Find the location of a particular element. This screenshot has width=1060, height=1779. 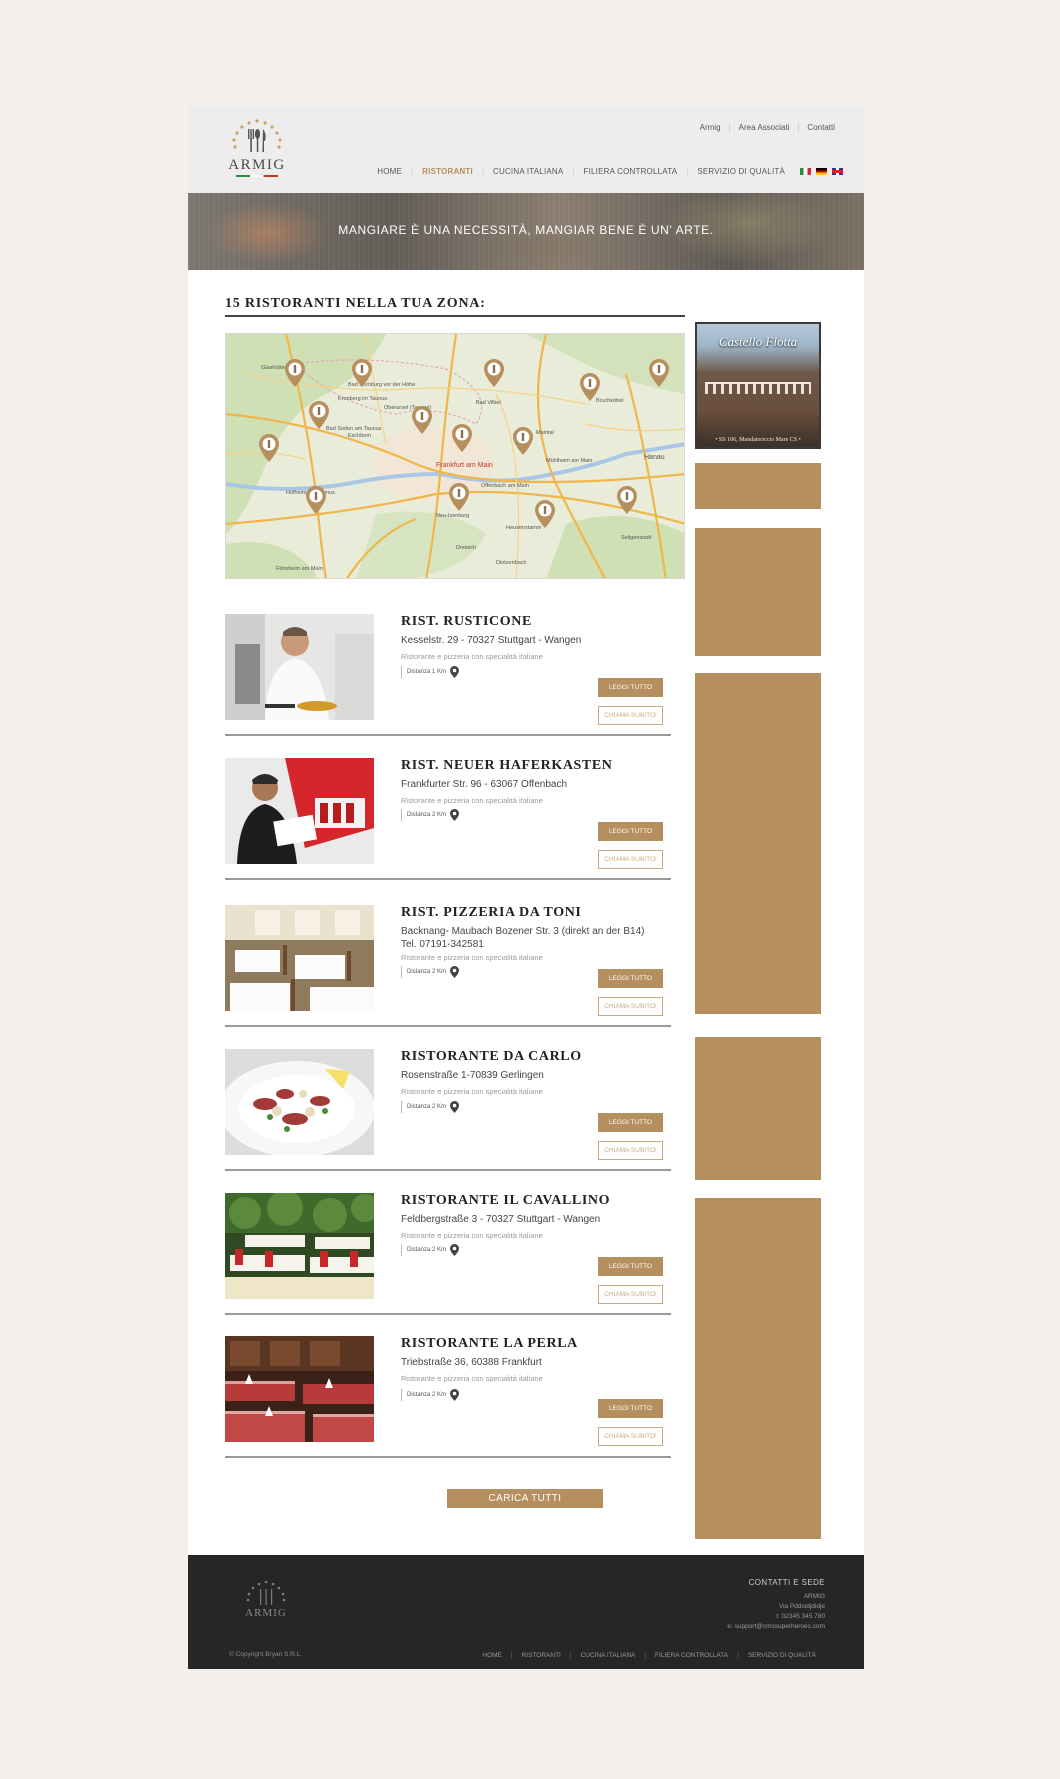

restaurant-name: RIST. RUSTICONE is located at coordinates (466, 622).